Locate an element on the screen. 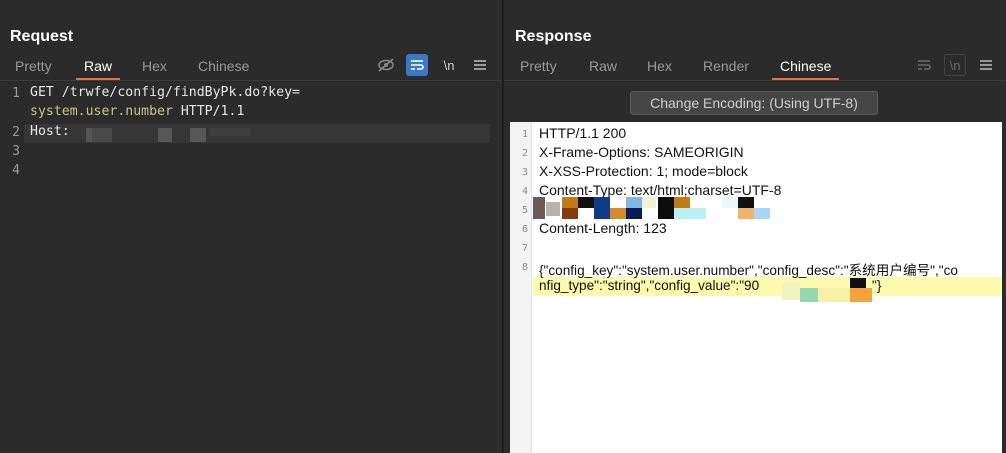  response-tab-hex: Hex is located at coordinates (659, 68).